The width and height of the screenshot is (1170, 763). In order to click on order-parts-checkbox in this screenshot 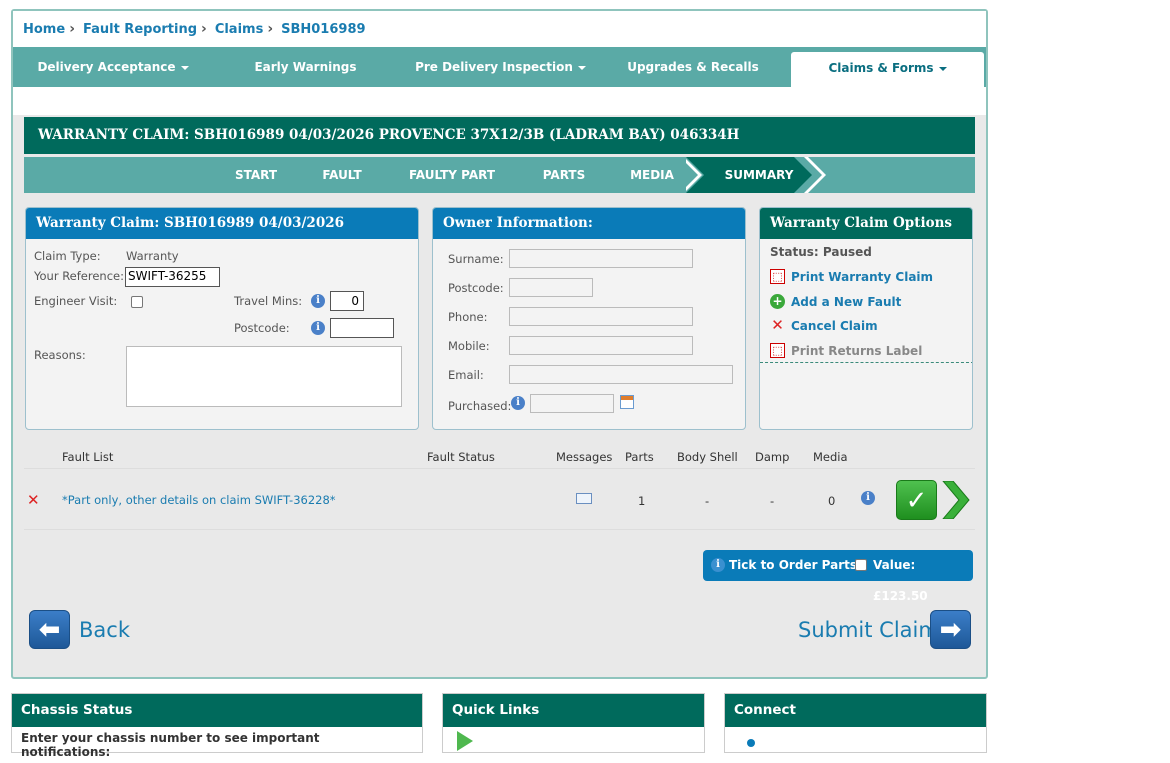, I will do `click(861, 565)`.